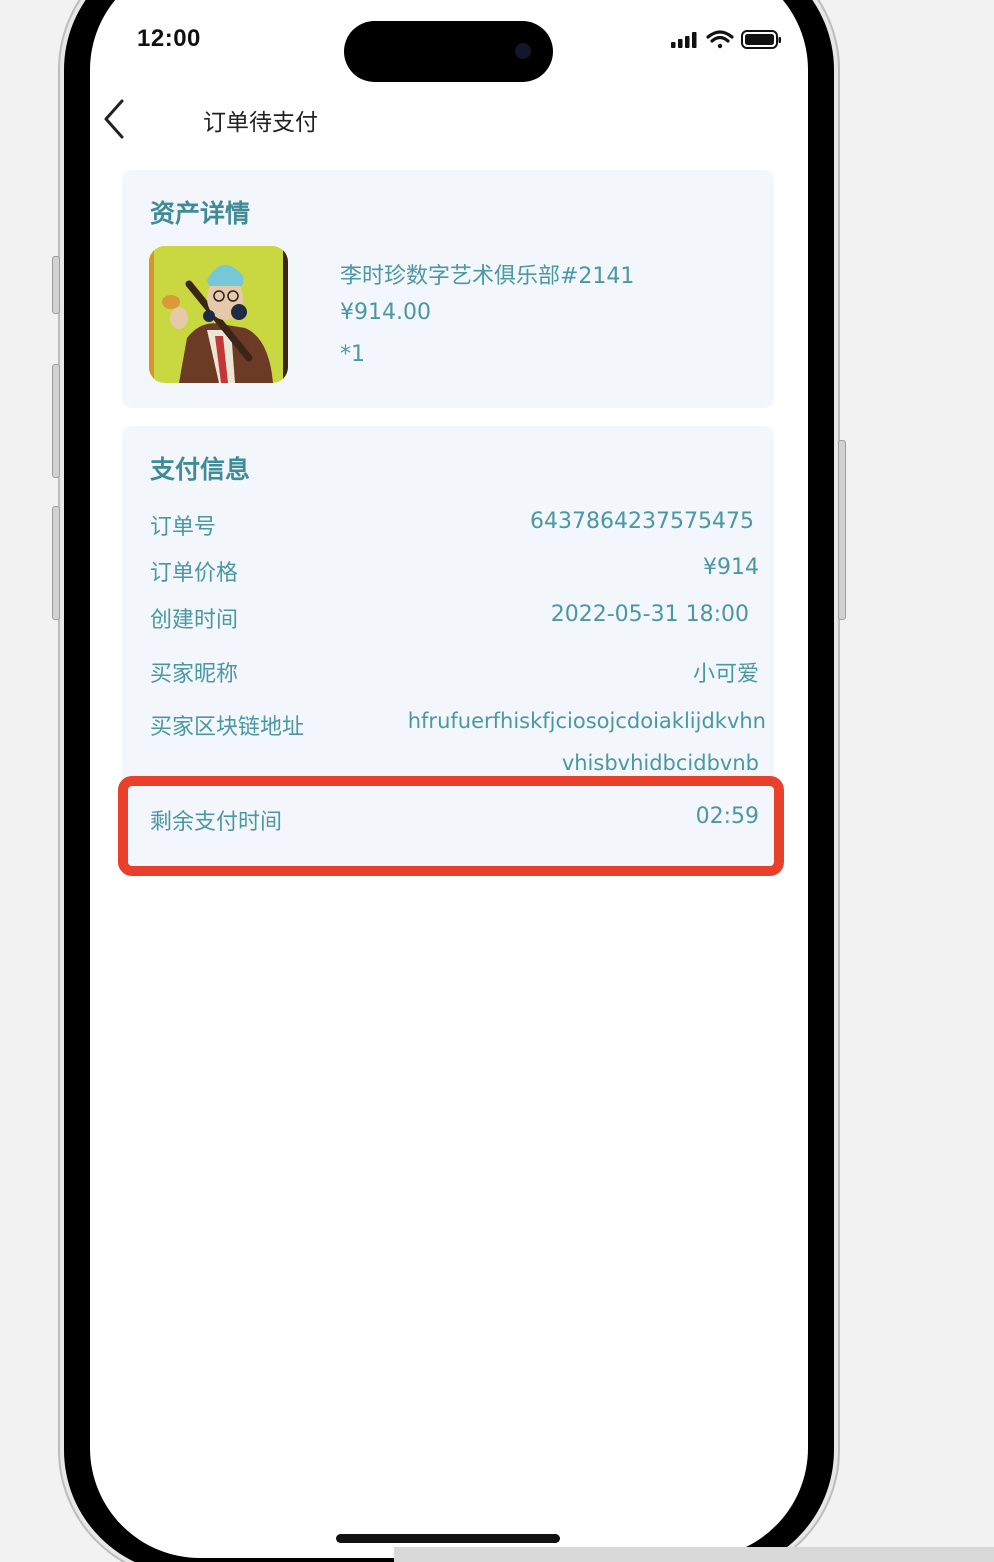 The width and height of the screenshot is (994, 1562). I want to click on buyer-nickname-value: 小可爱, so click(725, 674).